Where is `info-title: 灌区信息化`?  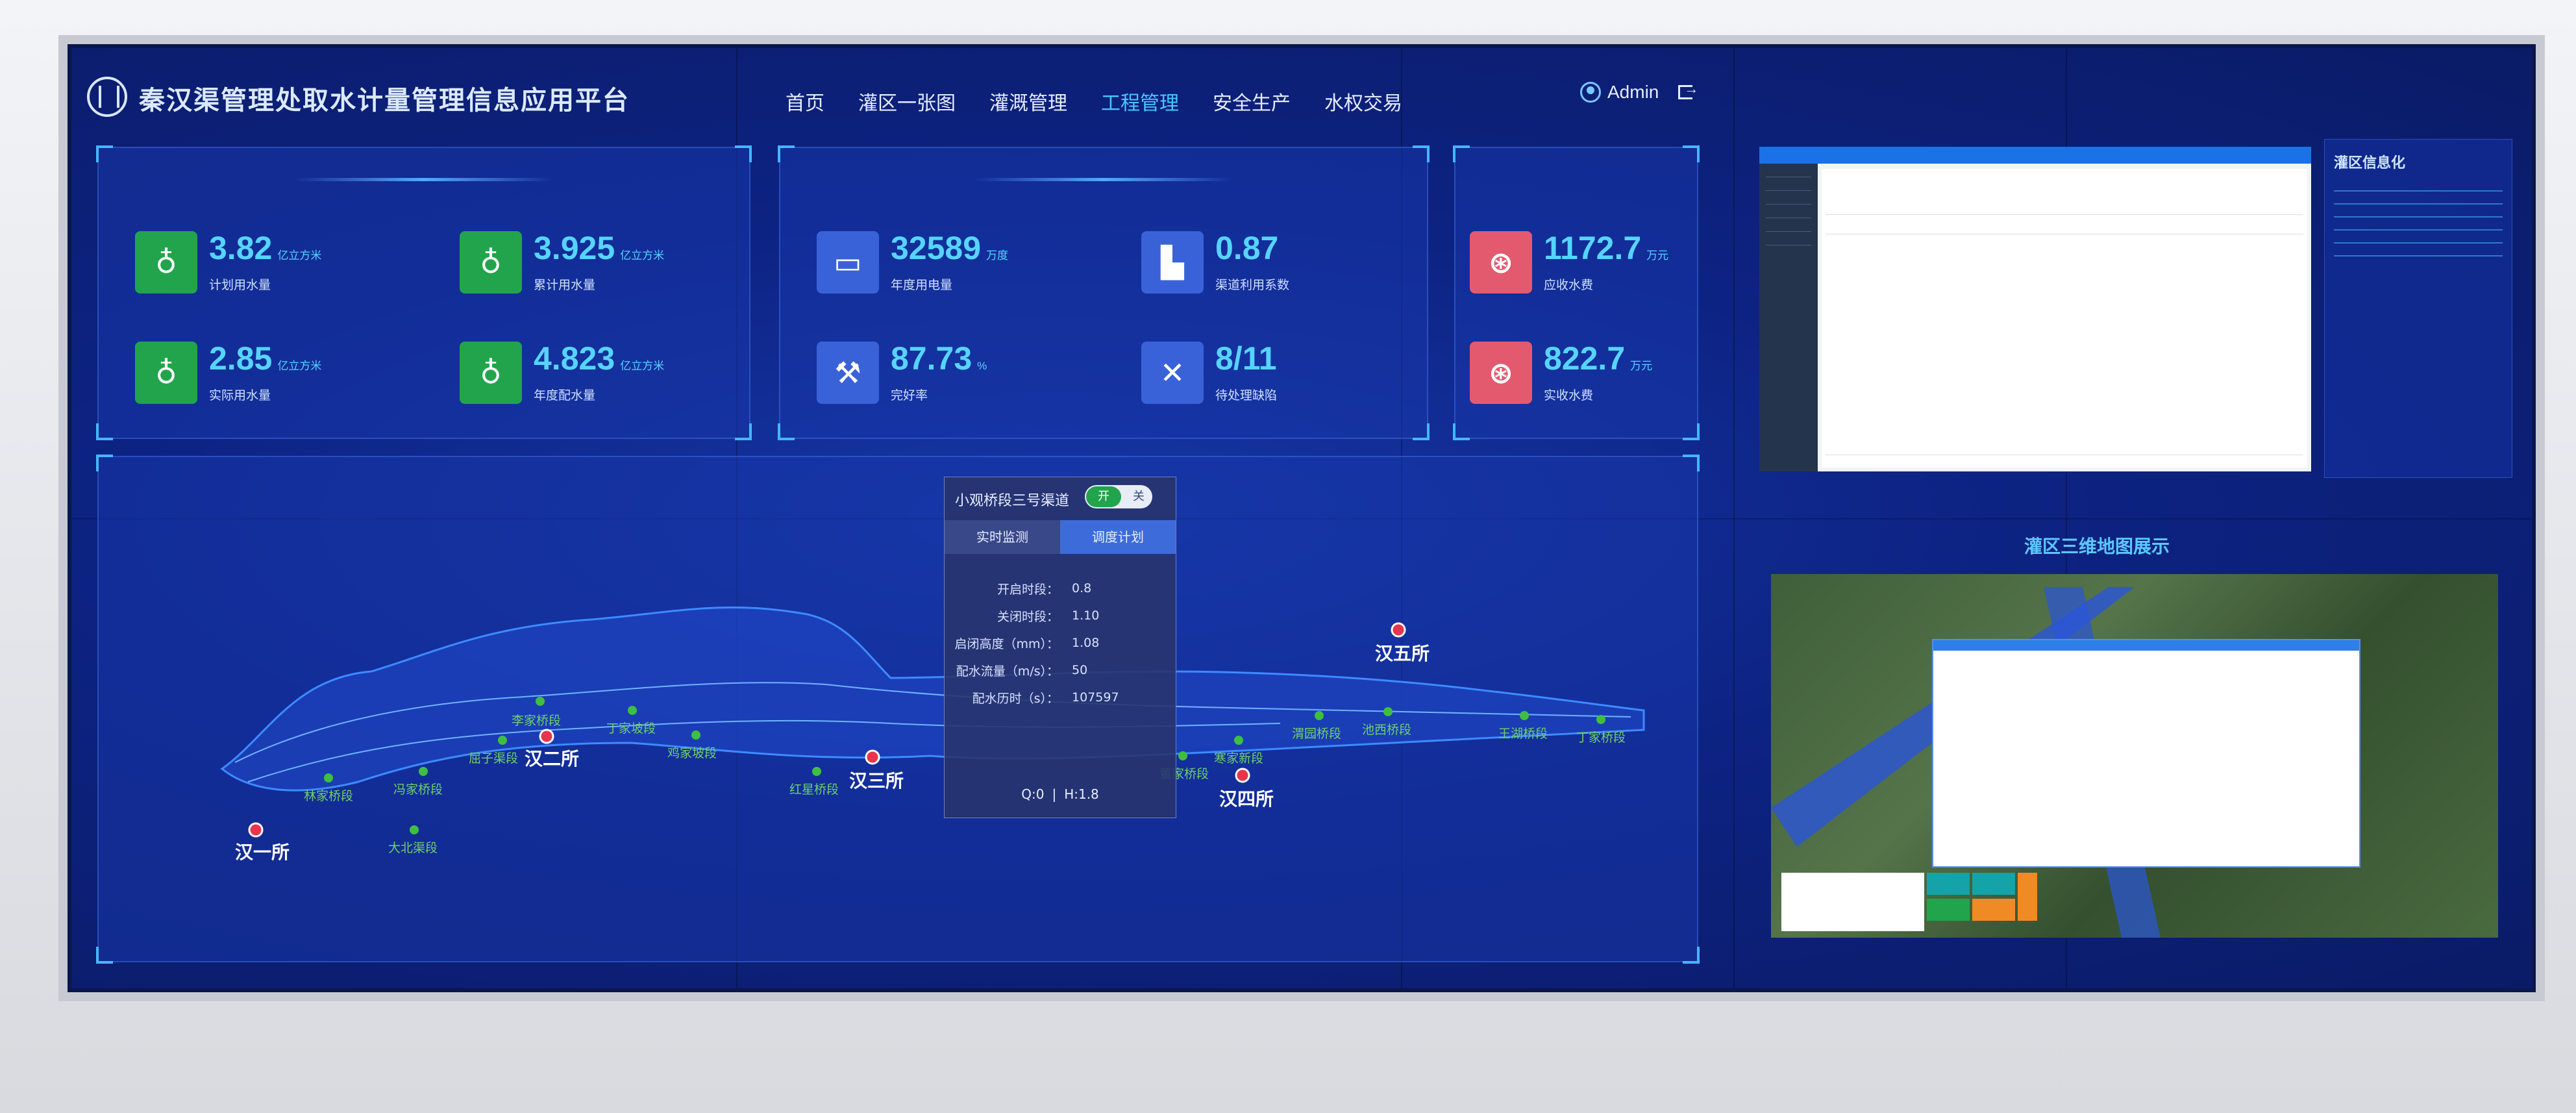 info-title: 灌区信息化 is located at coordinates (2370, 163).